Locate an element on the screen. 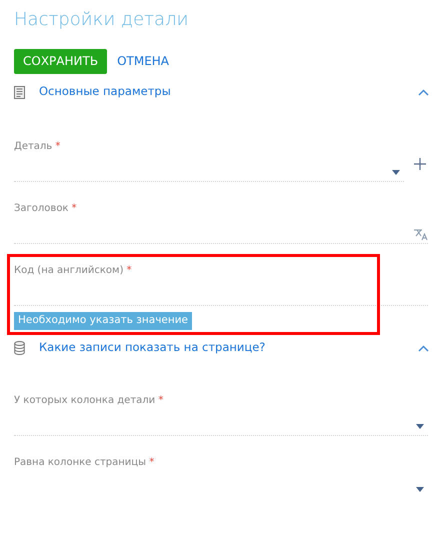  add-icon is located at coordinates (420, 164).